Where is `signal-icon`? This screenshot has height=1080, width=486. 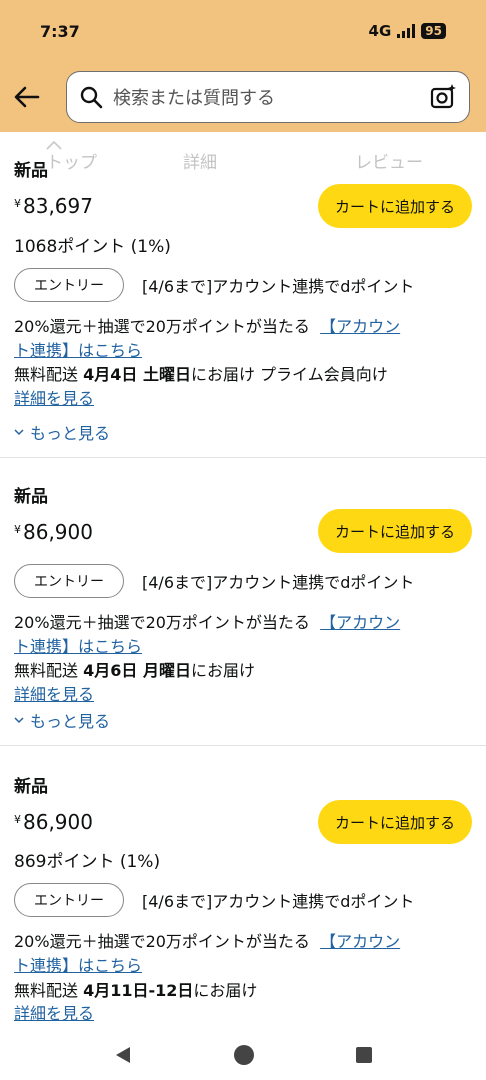 signal-icon is located at coordinates (406, 31).